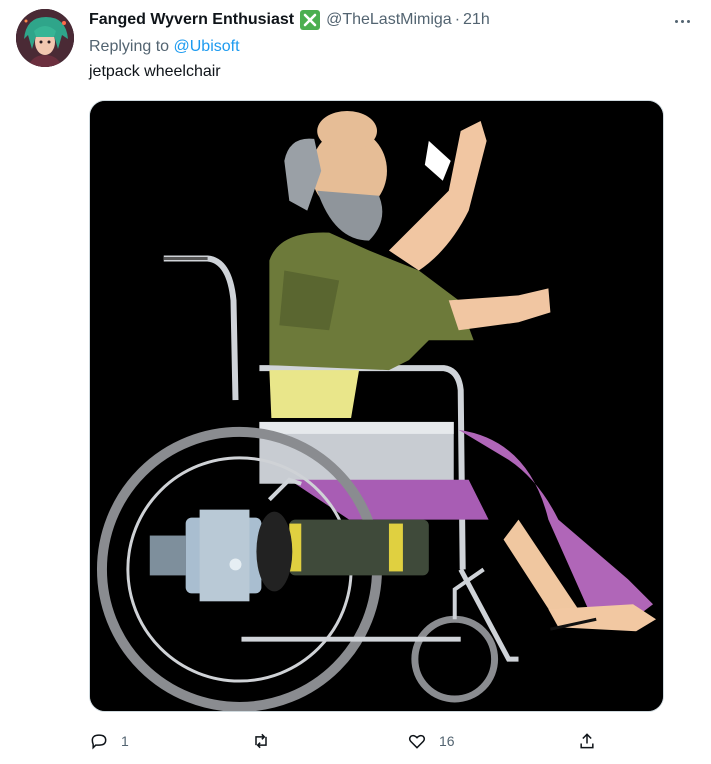  I want to click on tweet-actions: 1 16, so click(349, 741).